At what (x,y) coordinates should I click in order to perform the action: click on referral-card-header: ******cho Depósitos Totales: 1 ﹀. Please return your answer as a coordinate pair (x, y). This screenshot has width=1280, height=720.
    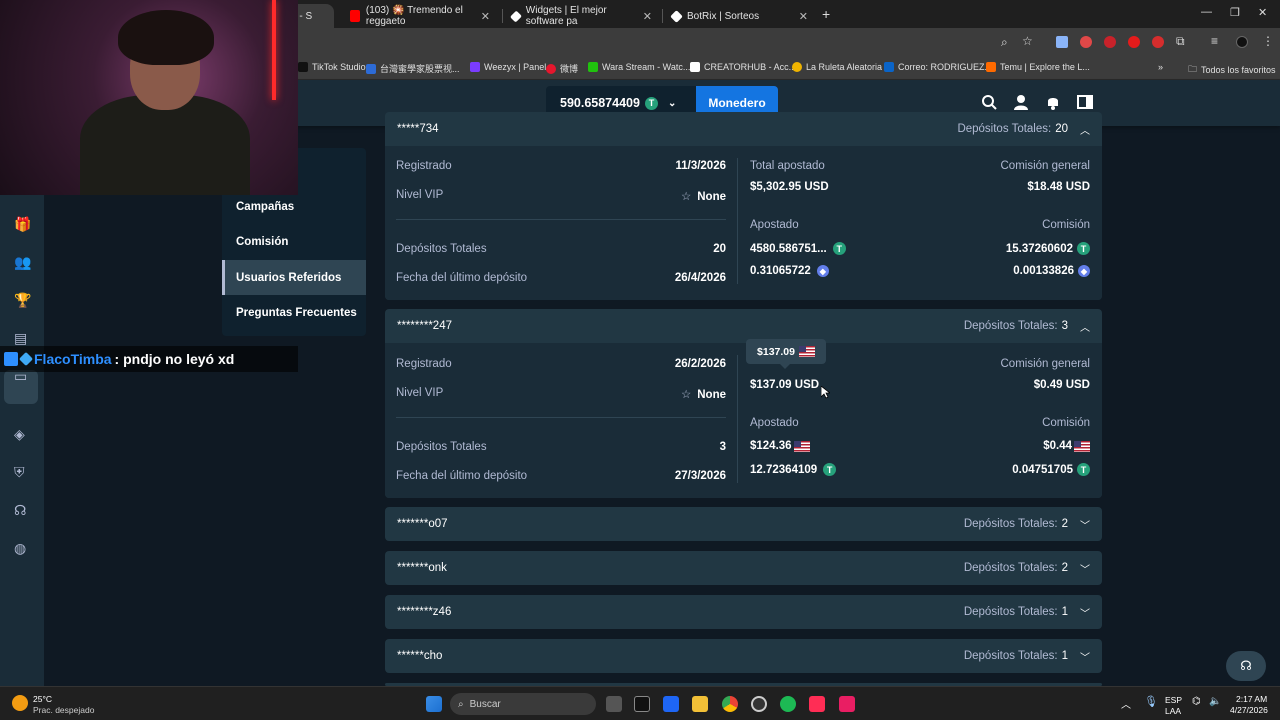
    Looking at the image, I should click on (743, 656).